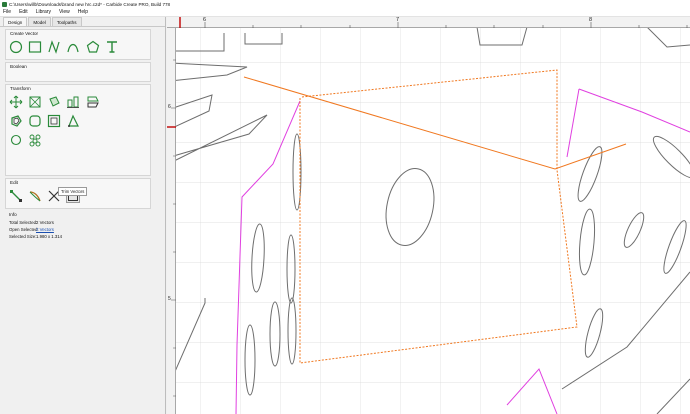  I want to click on polygon-tool, so click(93, 47).